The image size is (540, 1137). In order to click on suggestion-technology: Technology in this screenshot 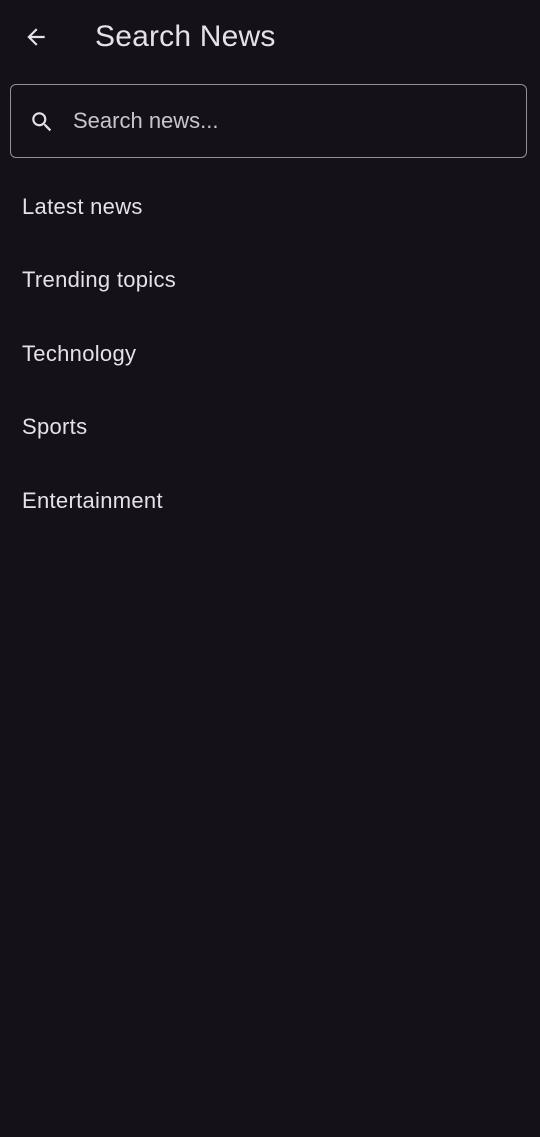, I will do `click(270, 354)`.